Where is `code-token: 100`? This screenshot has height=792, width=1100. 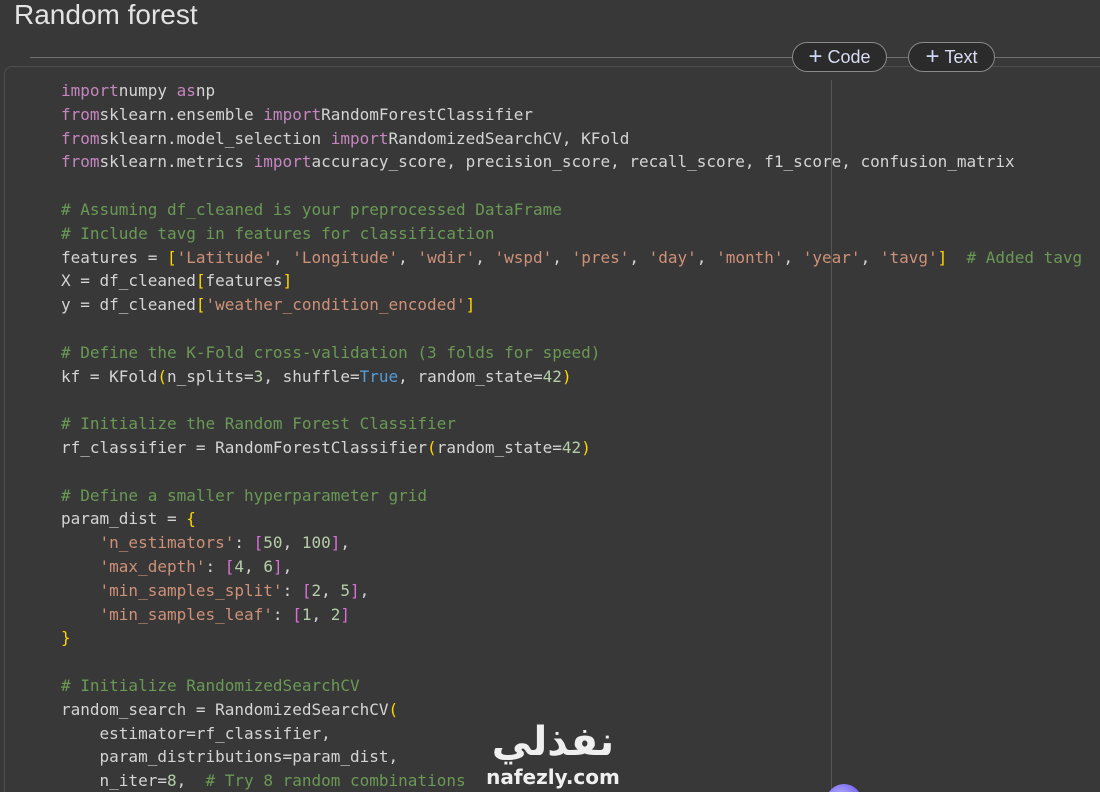
code-token: 100 is located at coordinates (316, 543).